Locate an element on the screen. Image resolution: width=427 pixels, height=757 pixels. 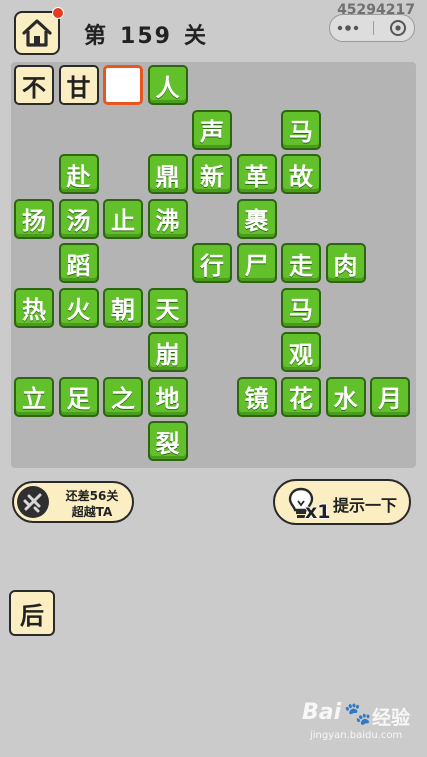
grid-cell: 镜 is located at coordinates (256, 396).